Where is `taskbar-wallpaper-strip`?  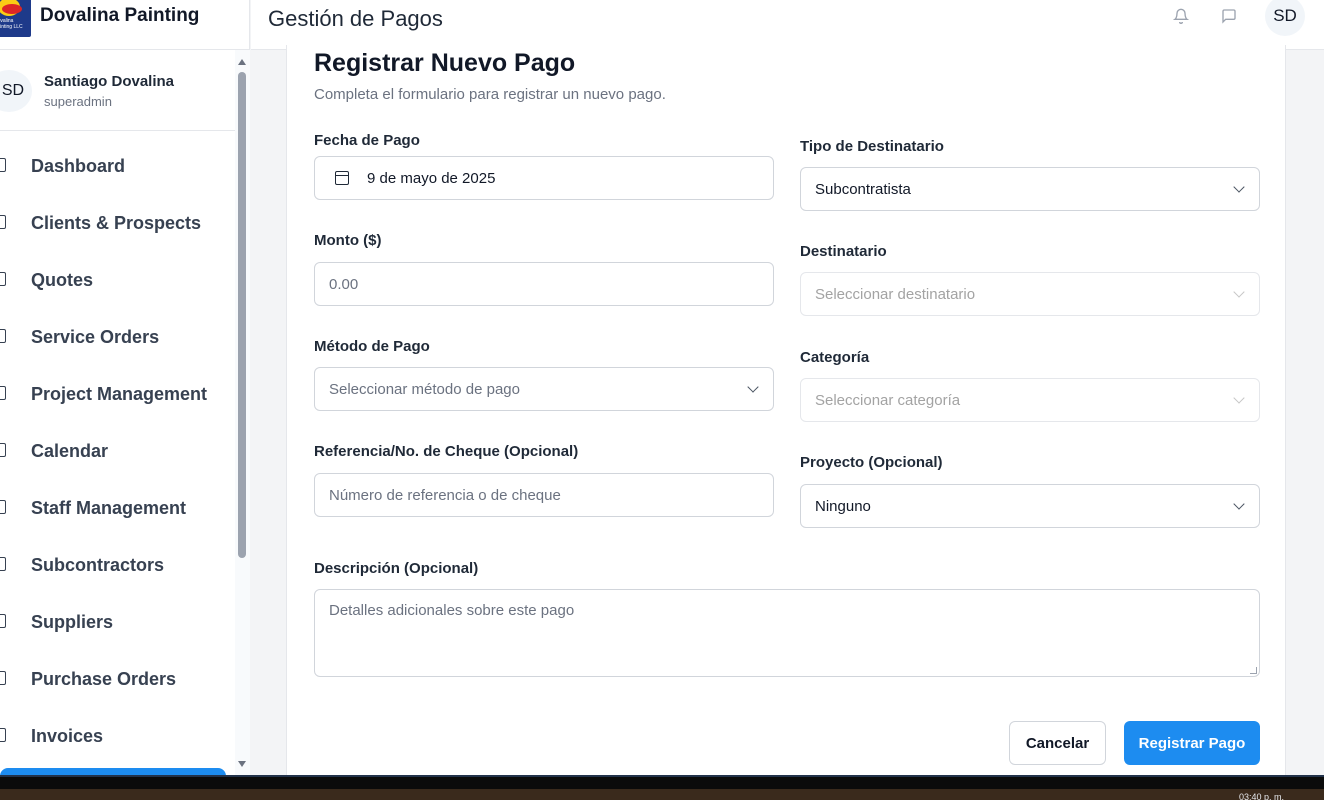 taskbar-wallpaper-strip is located at coordinates (662, 794).